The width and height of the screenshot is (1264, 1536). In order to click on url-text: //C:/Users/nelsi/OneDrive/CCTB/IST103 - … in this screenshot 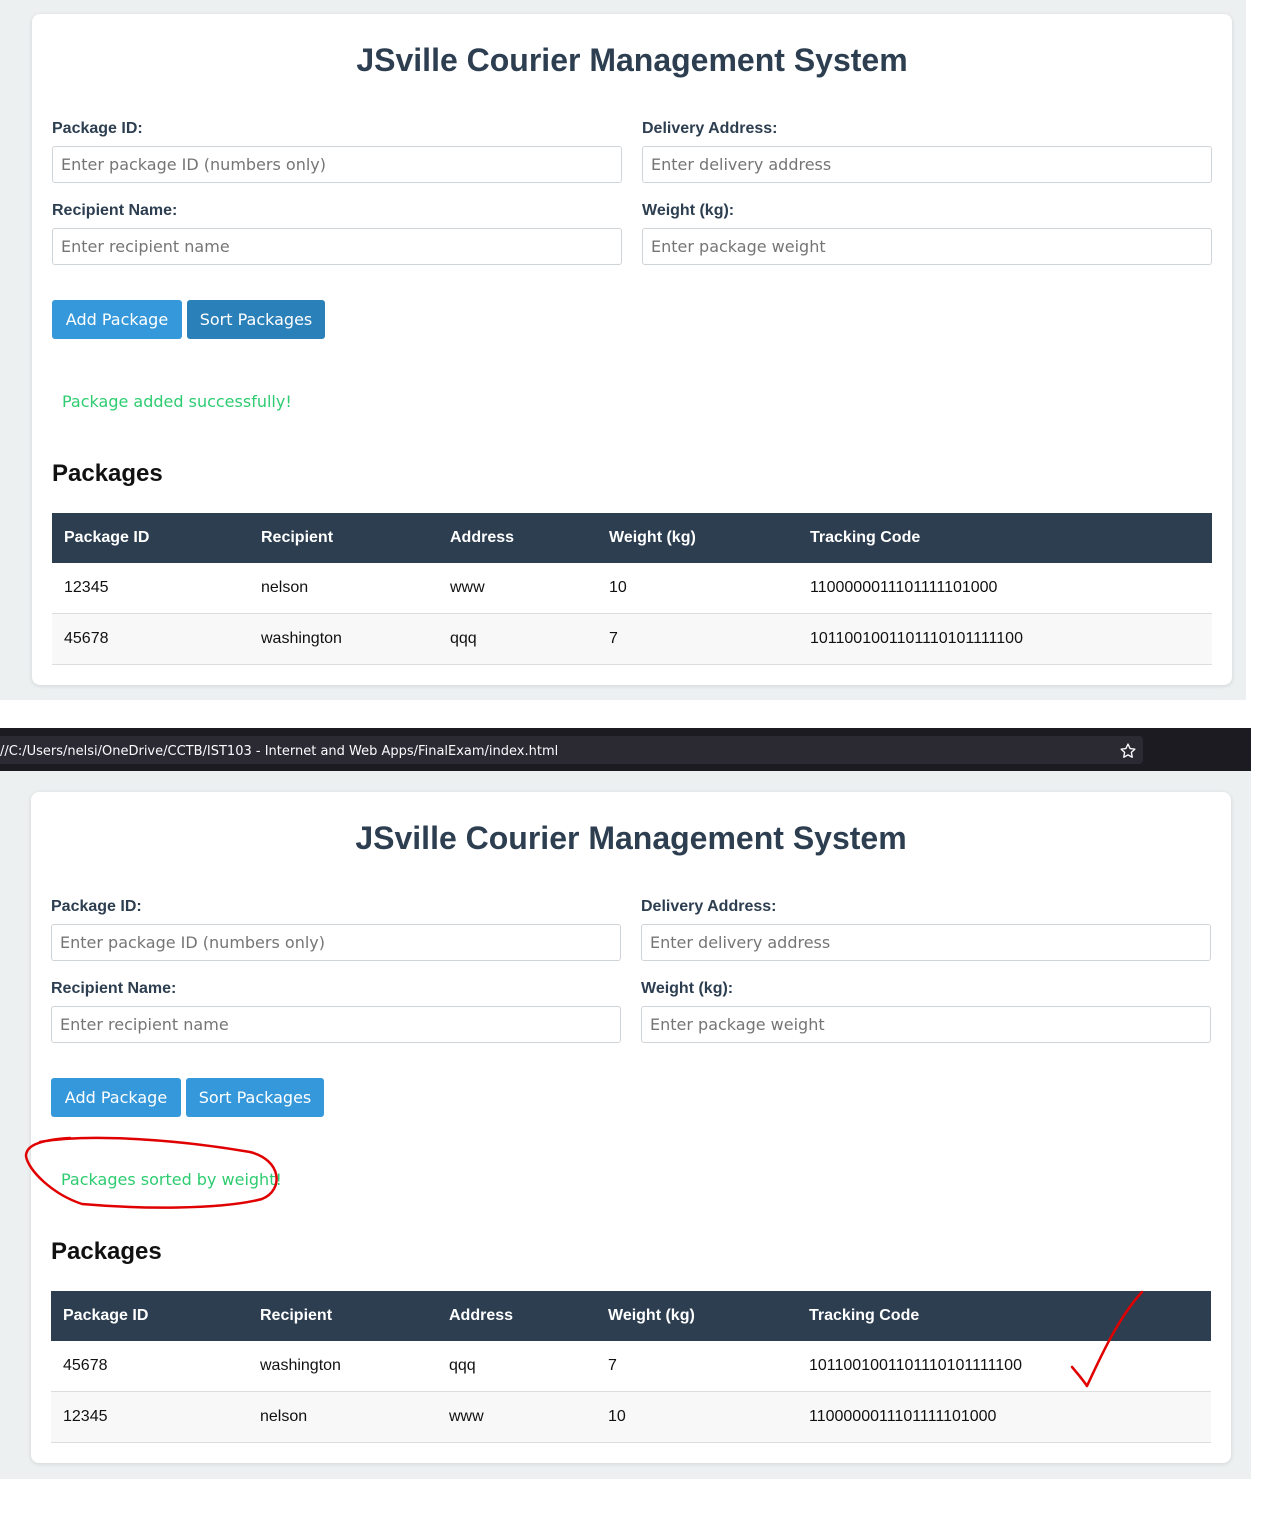, I will do `click(279, 751)`.